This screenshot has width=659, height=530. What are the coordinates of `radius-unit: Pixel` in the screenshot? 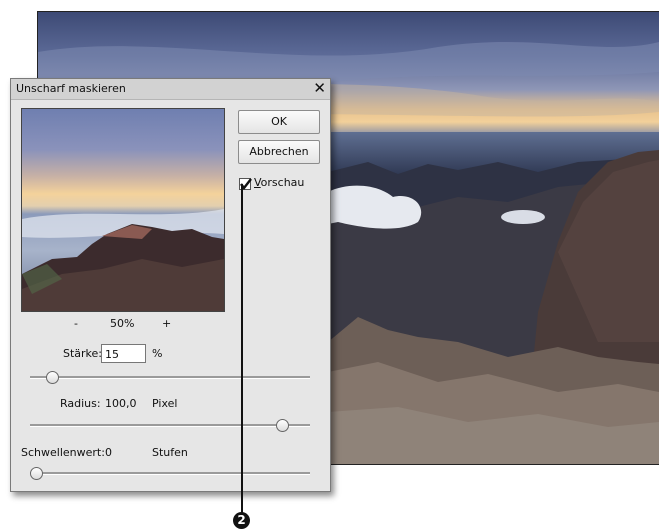 It's located at (165, 403).